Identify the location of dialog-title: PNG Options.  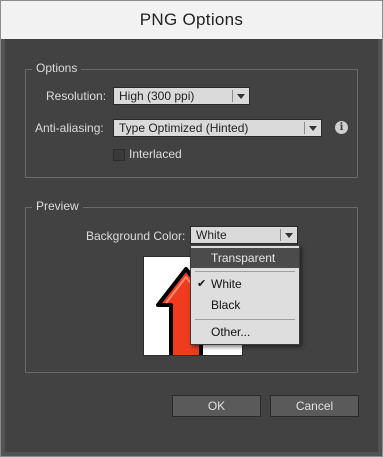
(191, 19).